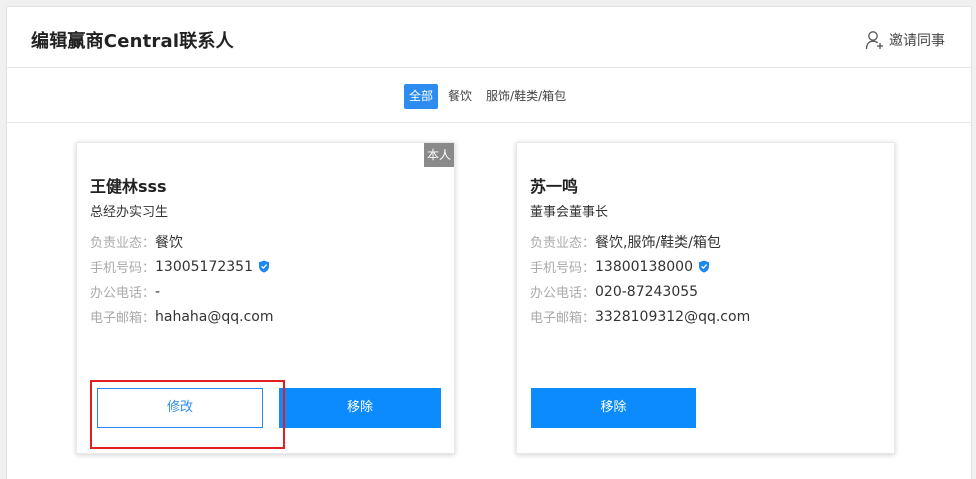 The width and height of the screenshot is (976, 479). I want to click on business-type-row: 负责业态： 餐饮, so click(182, 241).